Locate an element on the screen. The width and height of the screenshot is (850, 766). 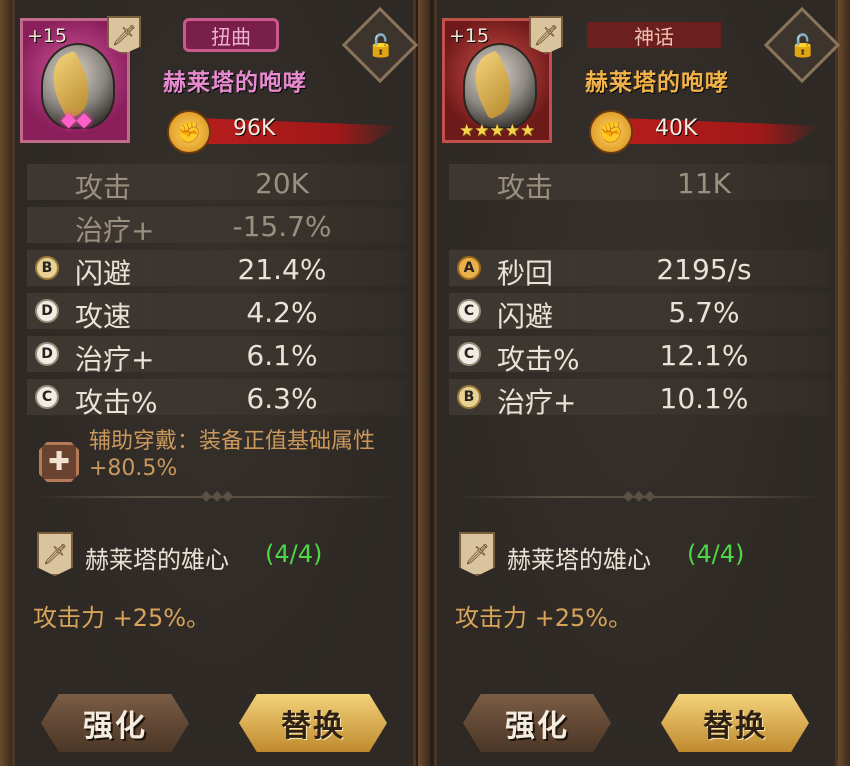
backdrop-left-edge is located at coordinates (6, 383).